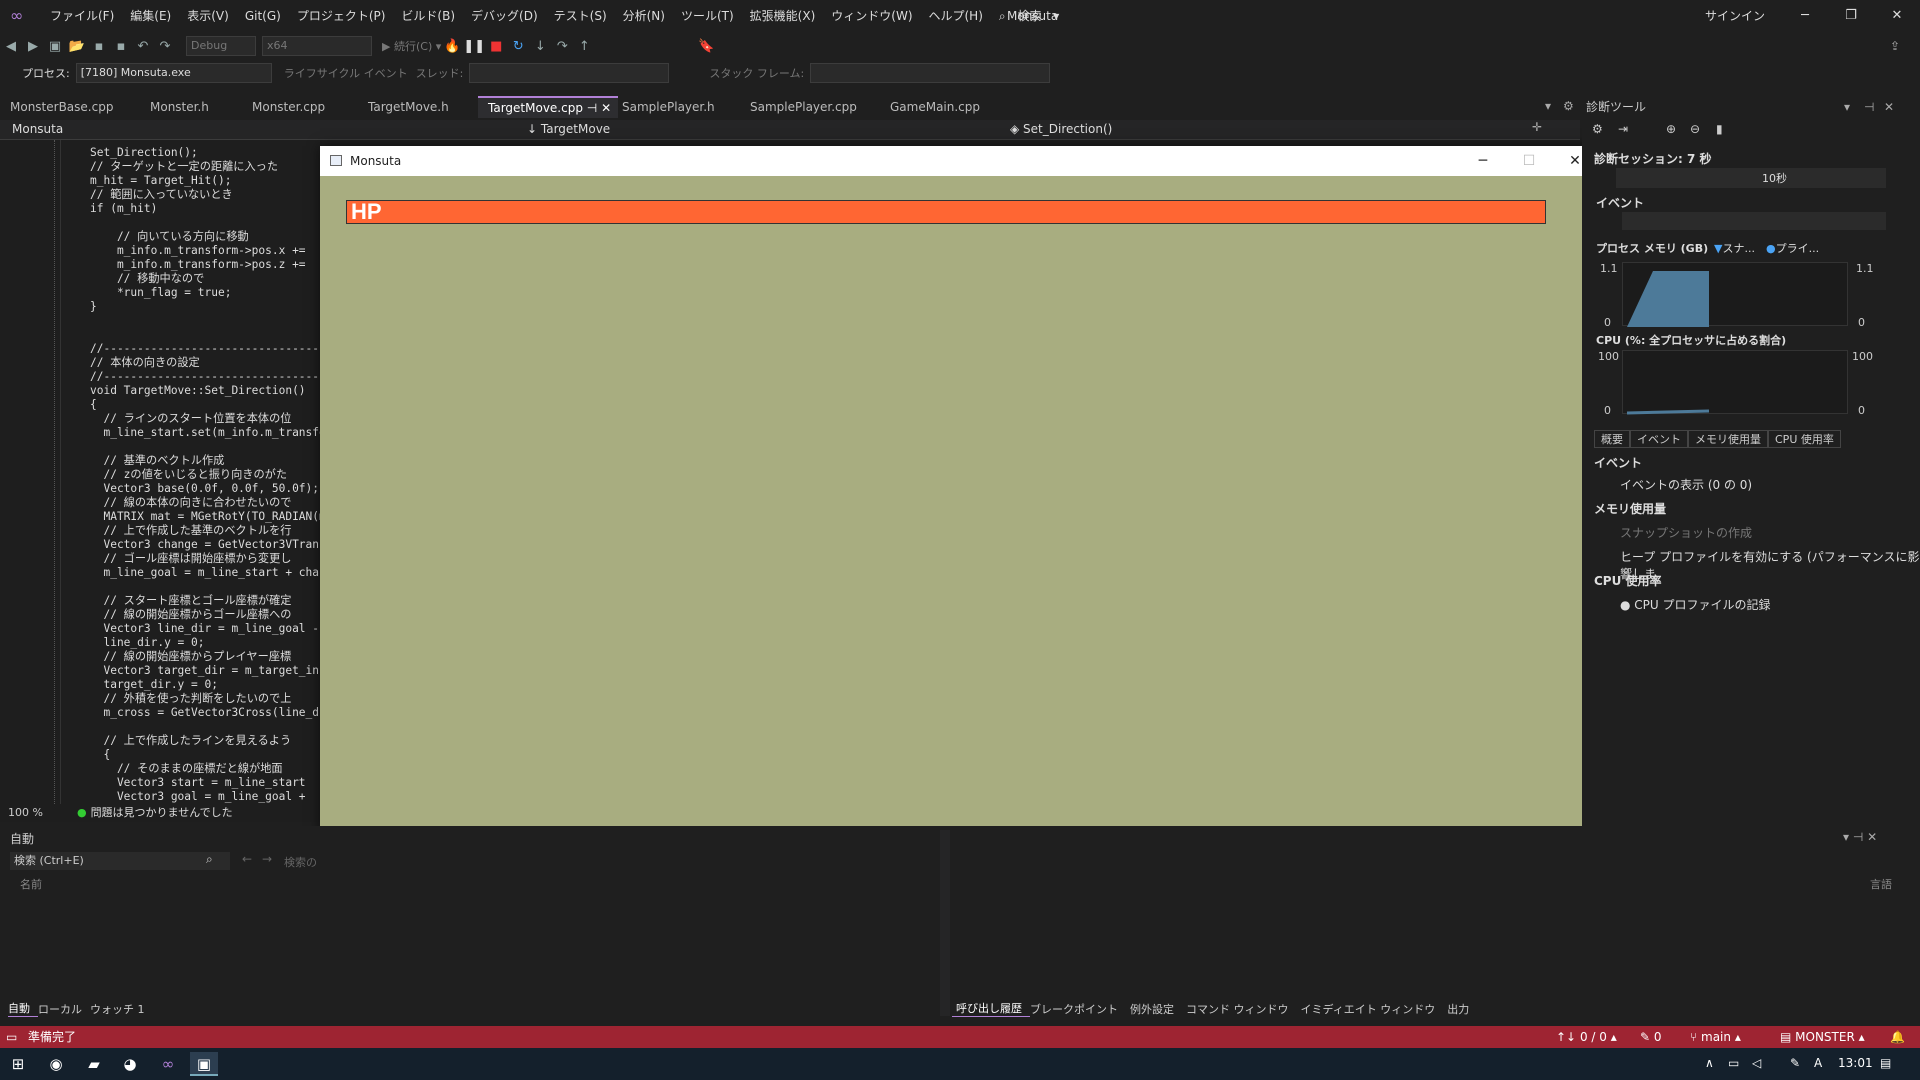 Image resolution: width=1920 pixels, height=1080 pixels. I want to click on tab-exceptions: 例外設定, so click(1158, 1009).